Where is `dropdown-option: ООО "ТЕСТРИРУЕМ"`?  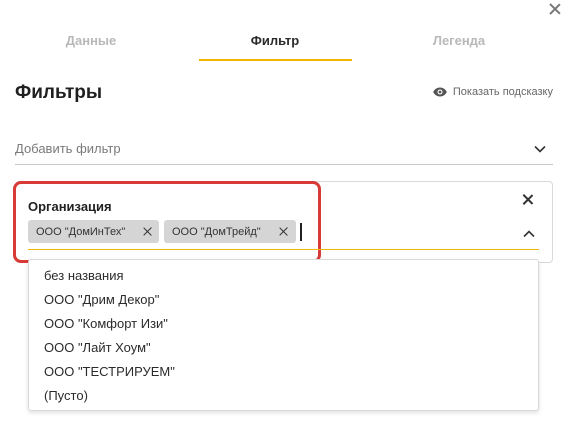
dropdown-option: ООО "ТЕСТРИРУЕМ" is located at coordinates (109, 371).